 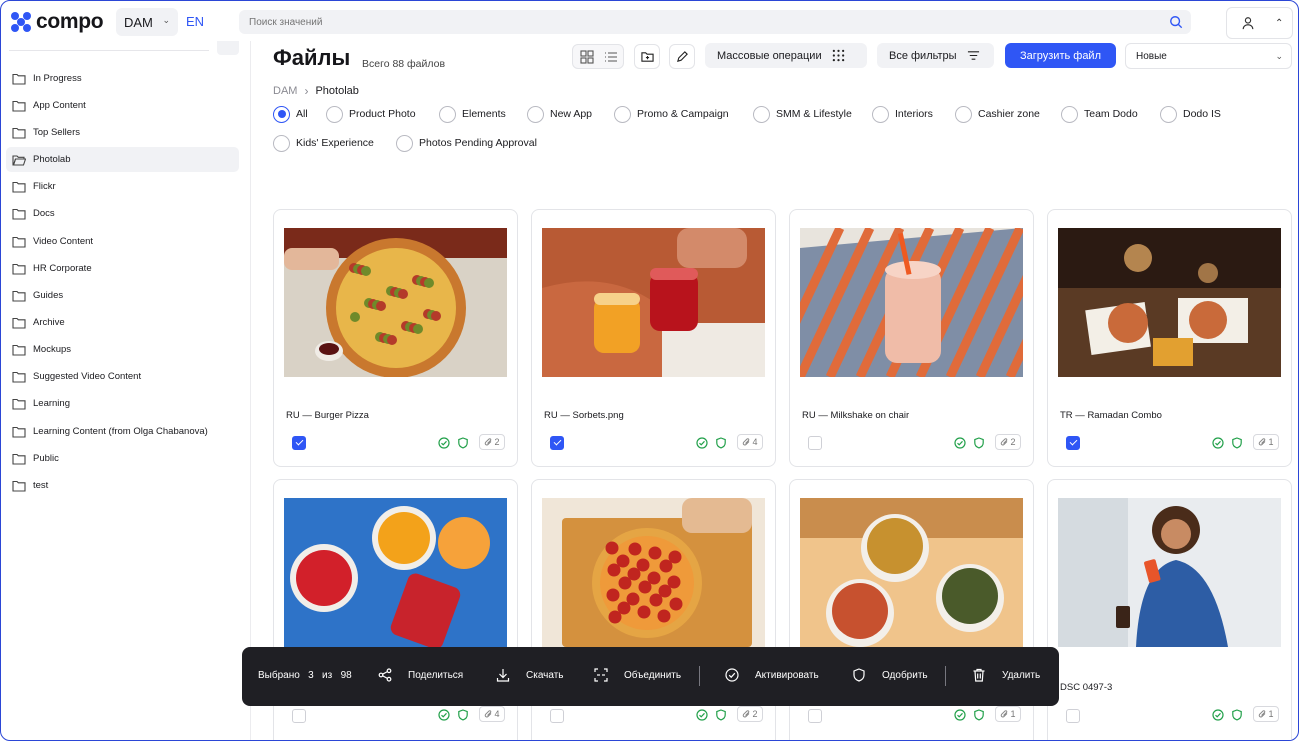 I want to click on breadcrumb-root: DAM, so click(x=285, y=91).